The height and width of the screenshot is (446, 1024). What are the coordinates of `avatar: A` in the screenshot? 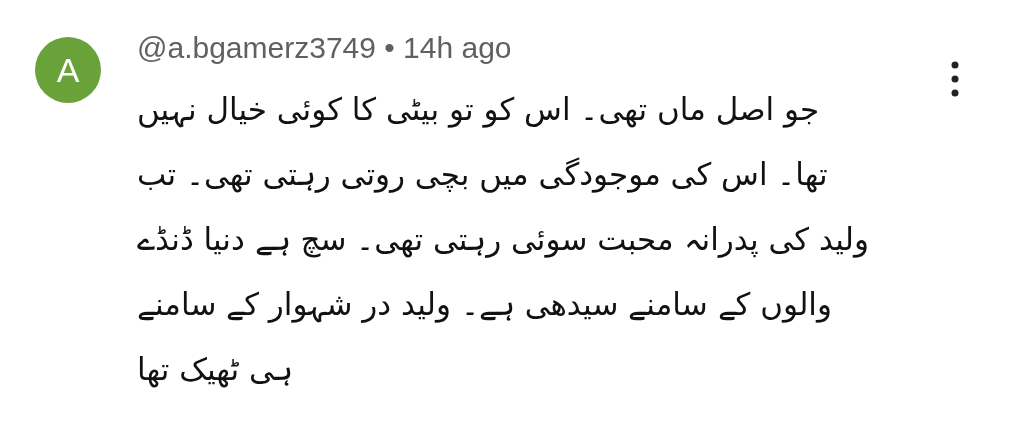 It's located at (68, 70).